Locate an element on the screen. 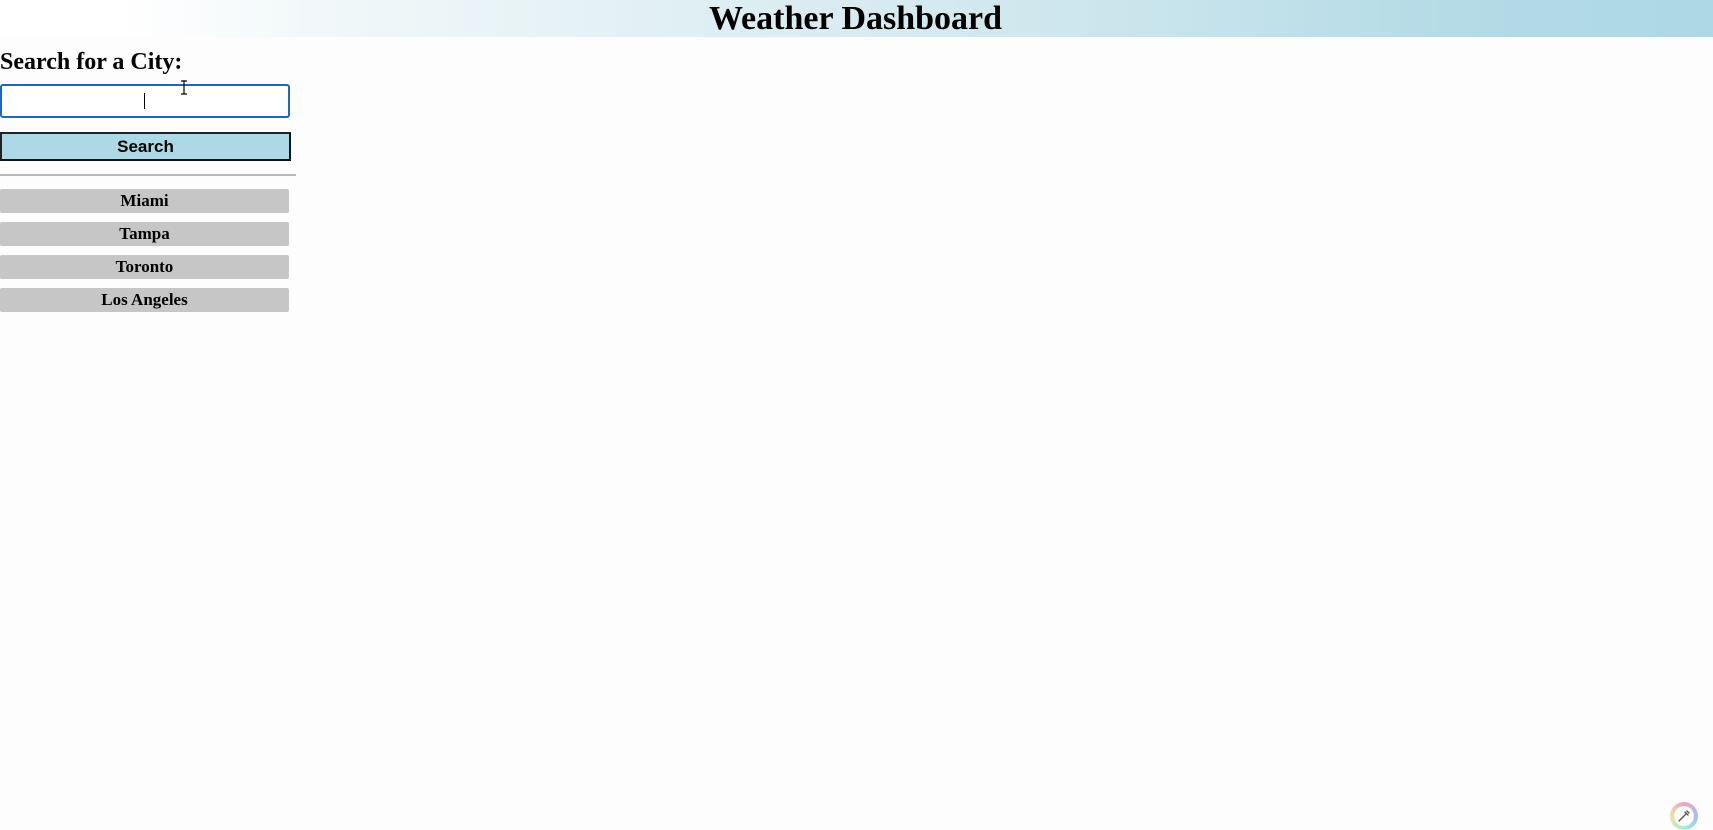  ibeam-cursor-icon is located at coordinates (184, 87).